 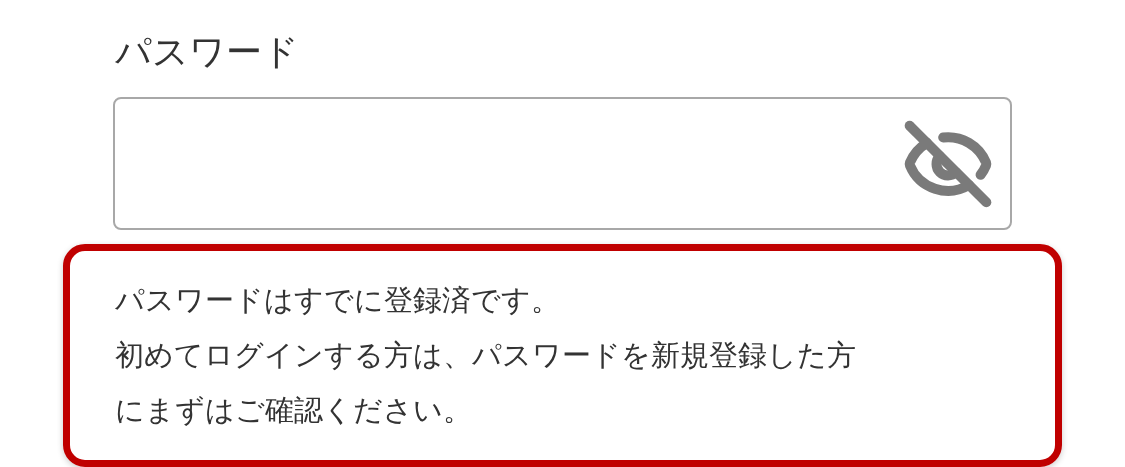 I want to click on notice-text: にまずはご確認ください。, so click(x=294, y=410).